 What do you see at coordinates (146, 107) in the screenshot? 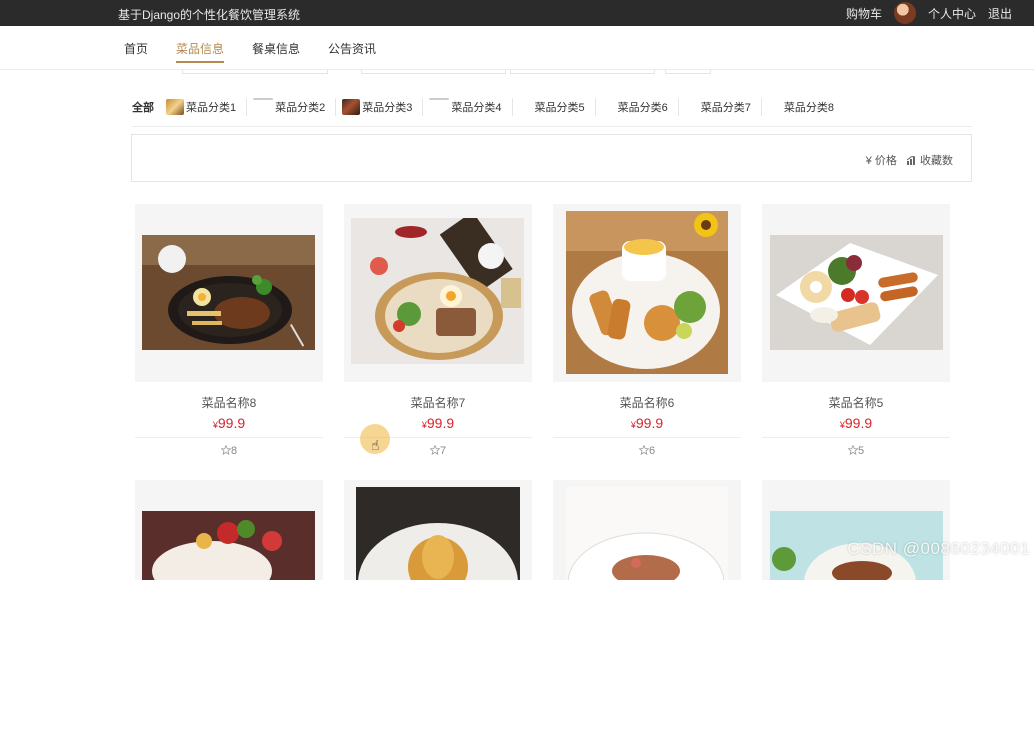
I see `category-all: 全部` at bounding box center [146, 107].